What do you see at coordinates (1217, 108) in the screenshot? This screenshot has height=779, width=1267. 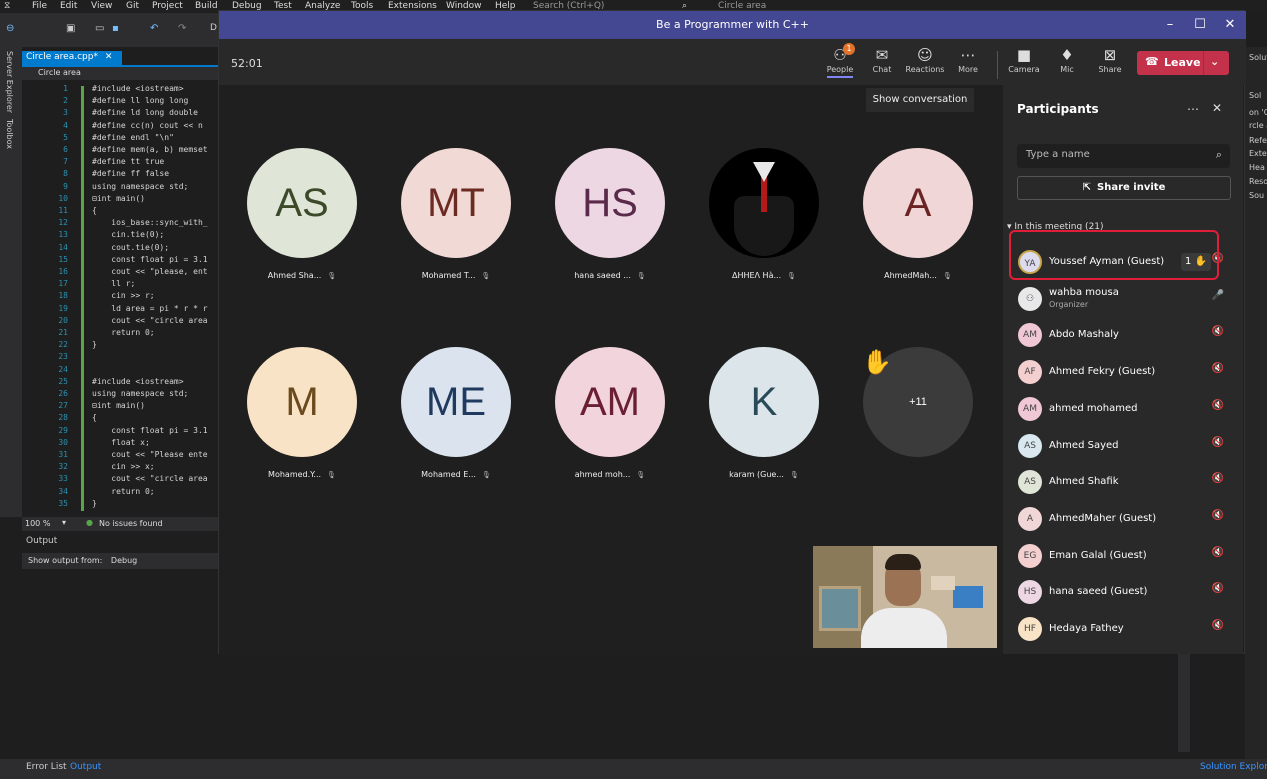 I see `close-panel-icon: ✕` at bounding box center [1217, 108].